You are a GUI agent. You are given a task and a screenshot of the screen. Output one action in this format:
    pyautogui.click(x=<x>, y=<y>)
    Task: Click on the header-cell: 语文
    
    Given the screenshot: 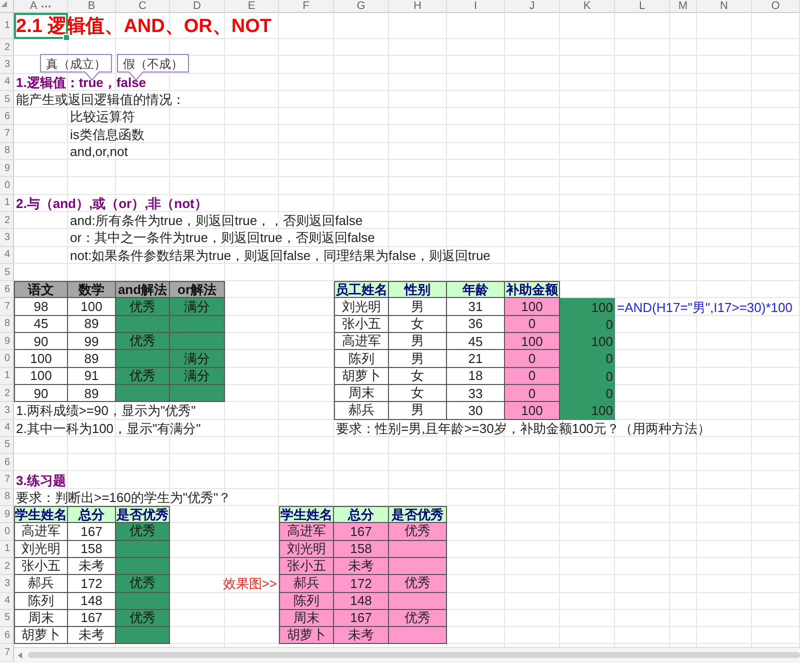 What is the action you would take?
    pyautogui.click(x=41, y=289)
    